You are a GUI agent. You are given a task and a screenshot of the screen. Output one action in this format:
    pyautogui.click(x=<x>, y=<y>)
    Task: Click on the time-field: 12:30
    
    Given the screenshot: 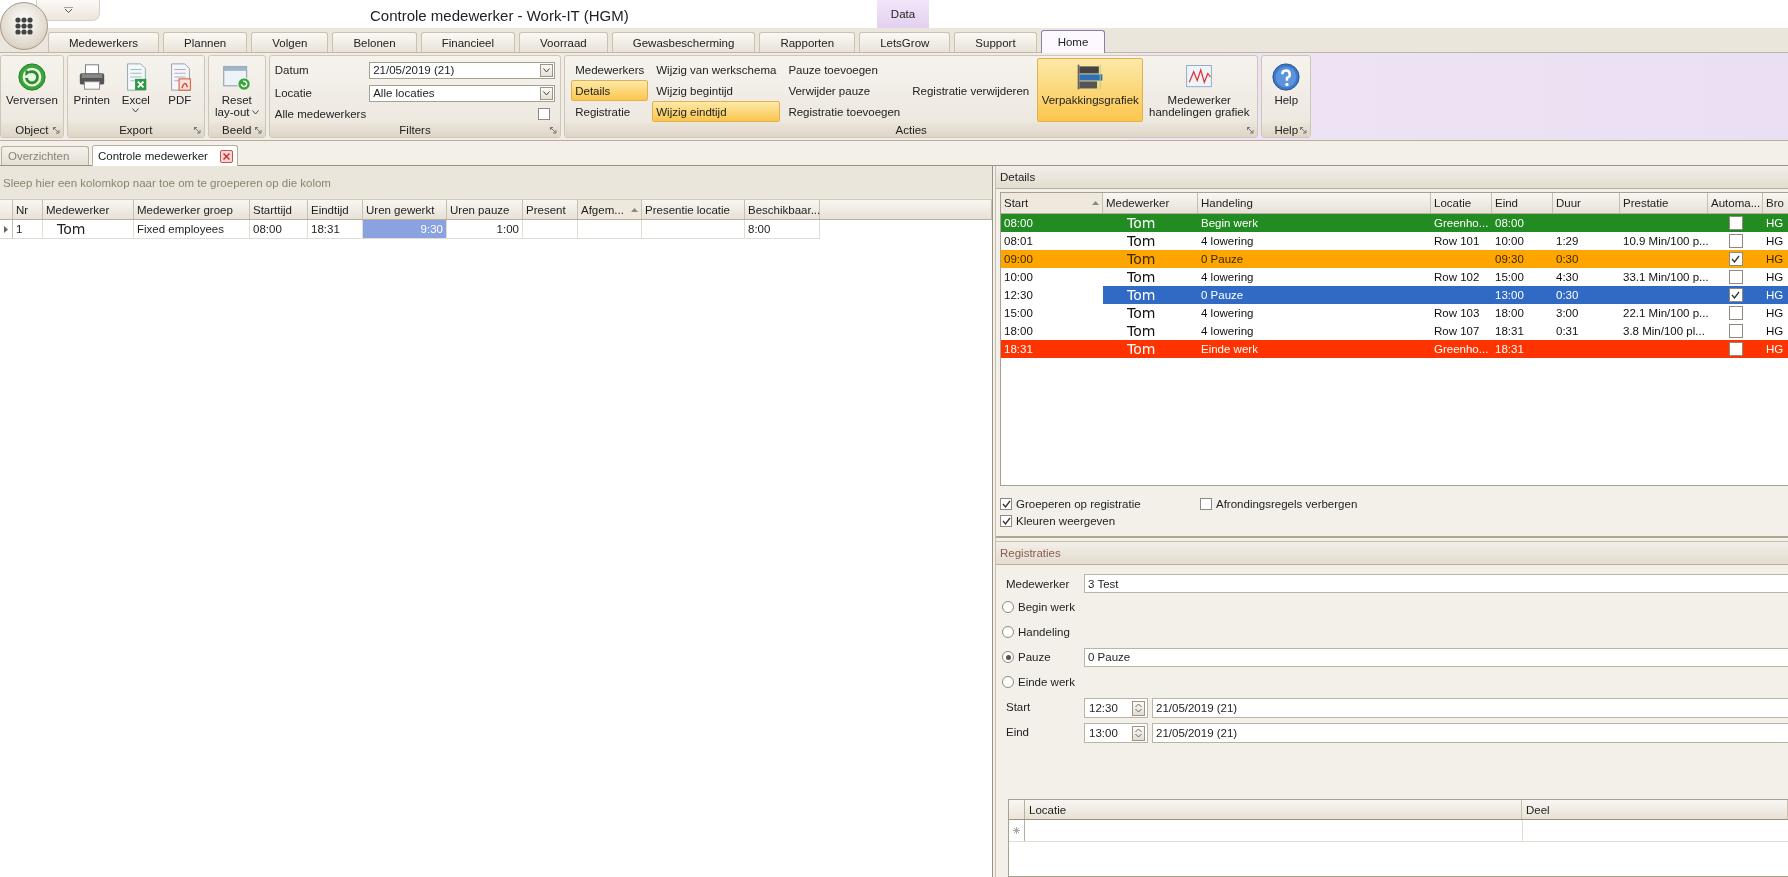 What is the action you would take?
    pyautogui.click(x=1116, y=708)
    